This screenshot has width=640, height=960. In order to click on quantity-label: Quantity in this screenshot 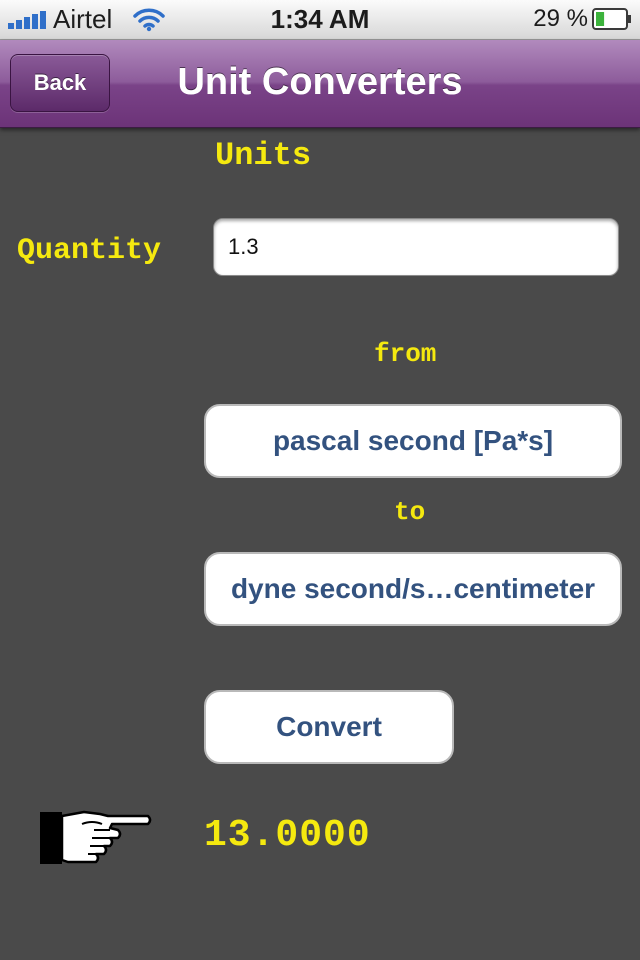, I will do `click(89, 251)`.